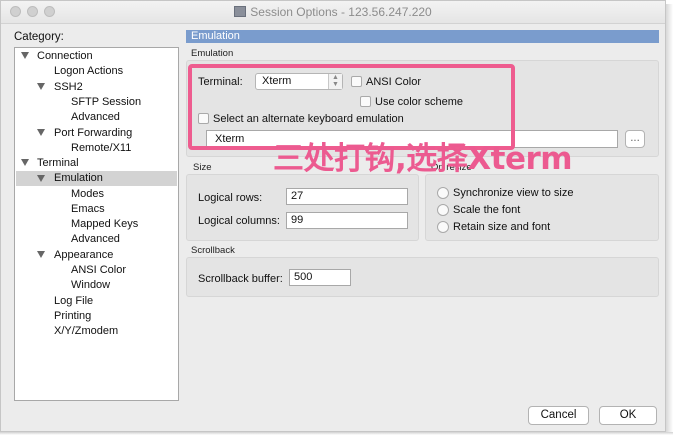  Describe the element at coordinates (95, 117) in the screenshot. I see `tree-item-advanced-ssh2: Advanced` at that location.